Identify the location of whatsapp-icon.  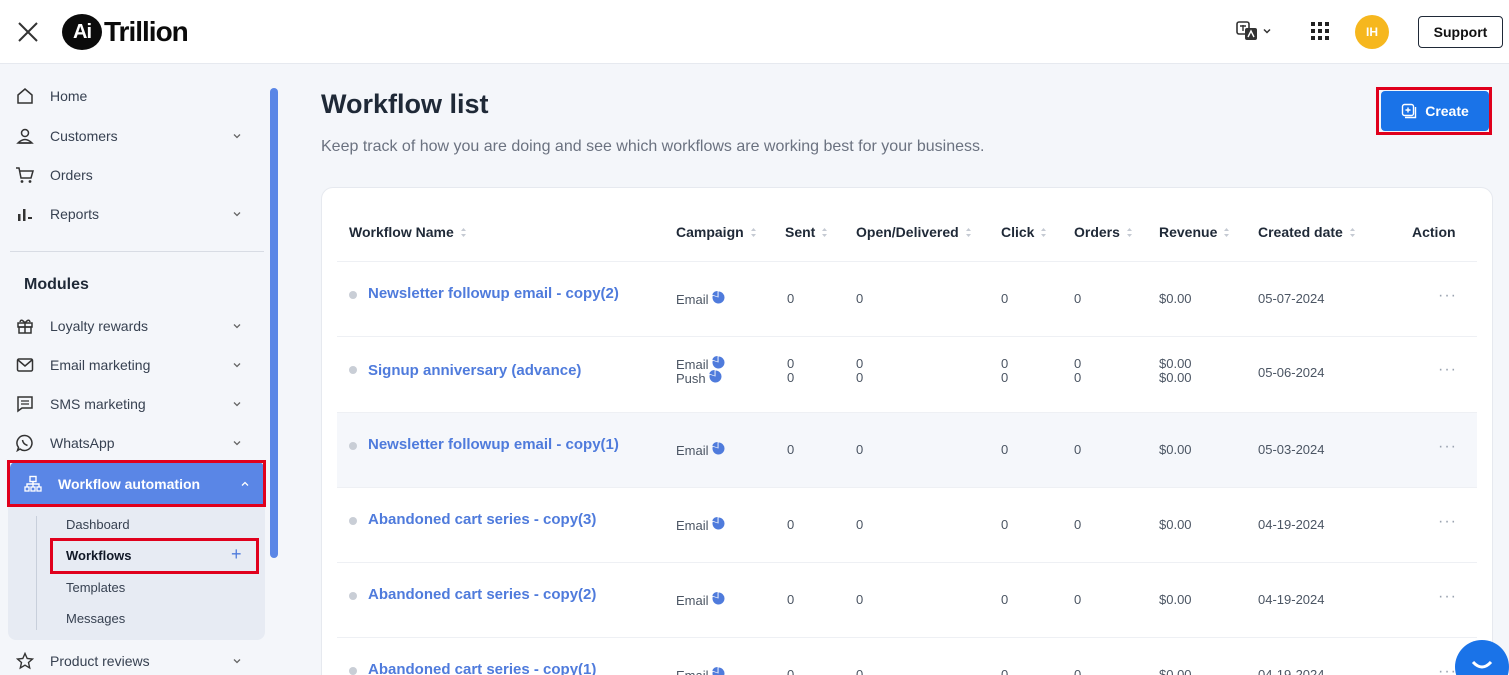
(25, 443).